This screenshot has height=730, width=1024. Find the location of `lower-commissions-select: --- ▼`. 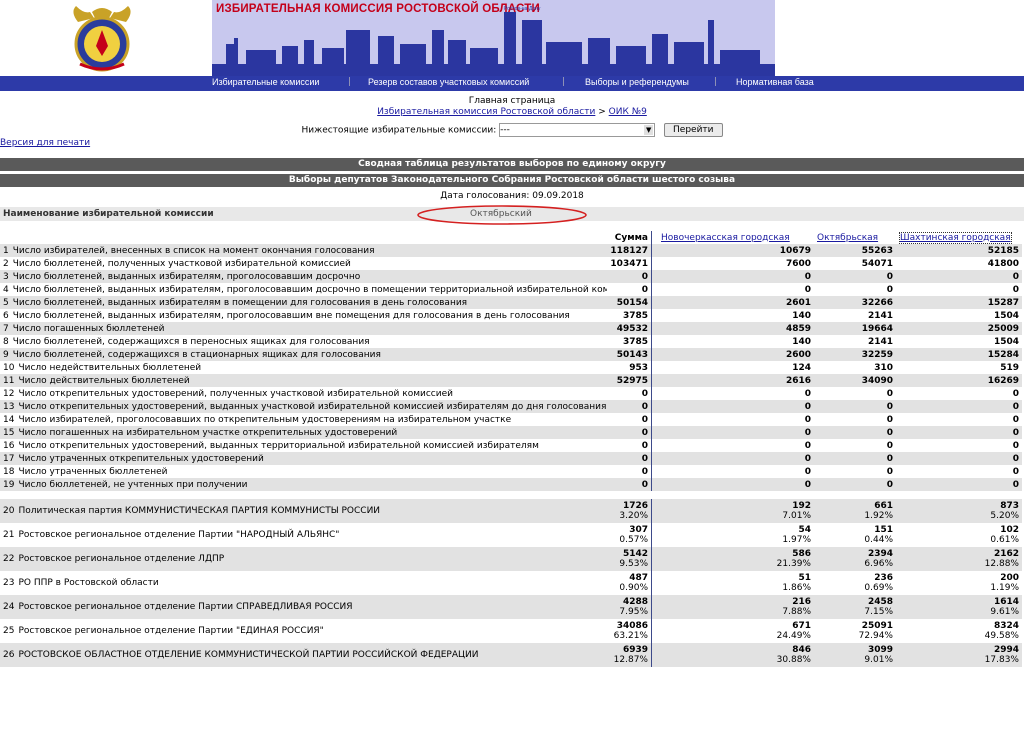

lower-commissions-select: --- ▼ is located at coordinates (577, 130).